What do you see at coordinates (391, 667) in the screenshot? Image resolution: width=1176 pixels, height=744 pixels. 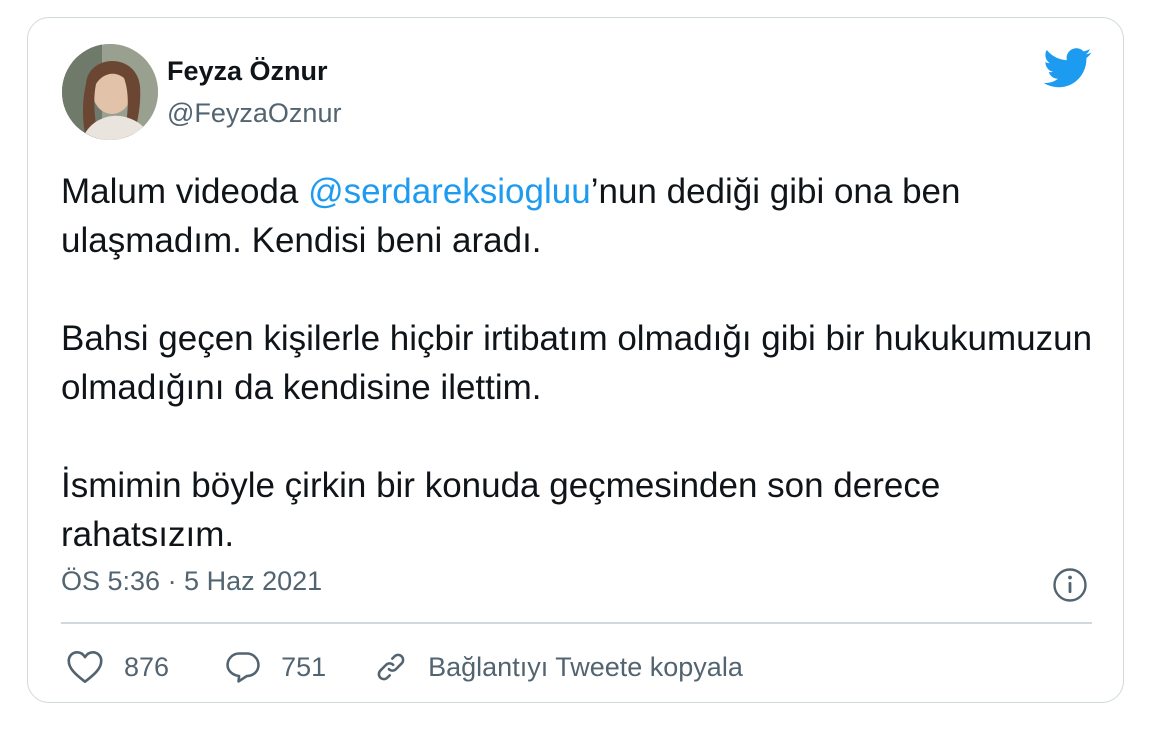 I see `link-icon` at bounding box center [391, 667].